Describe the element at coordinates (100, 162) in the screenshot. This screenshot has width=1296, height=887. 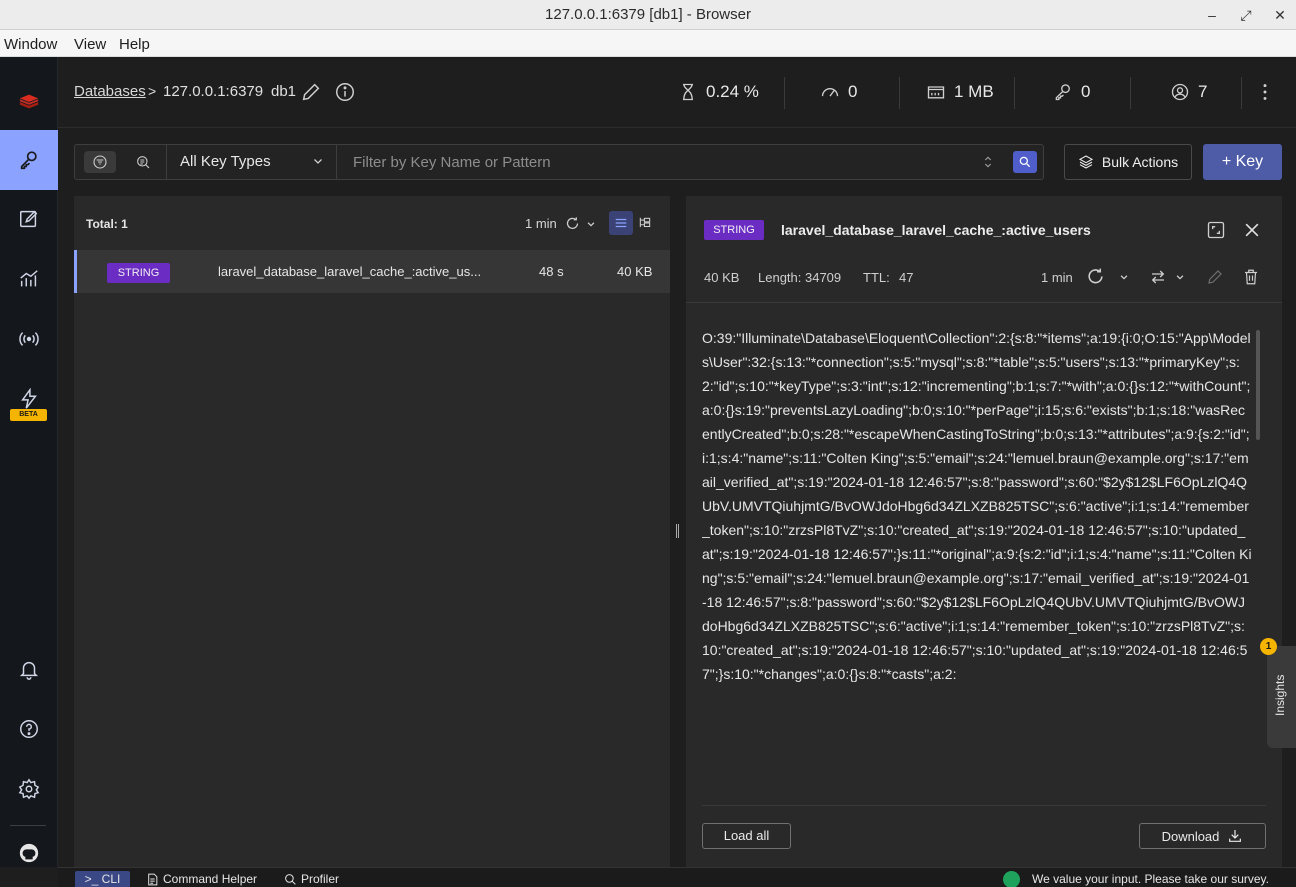
I see `filter-mode-button` at that location.